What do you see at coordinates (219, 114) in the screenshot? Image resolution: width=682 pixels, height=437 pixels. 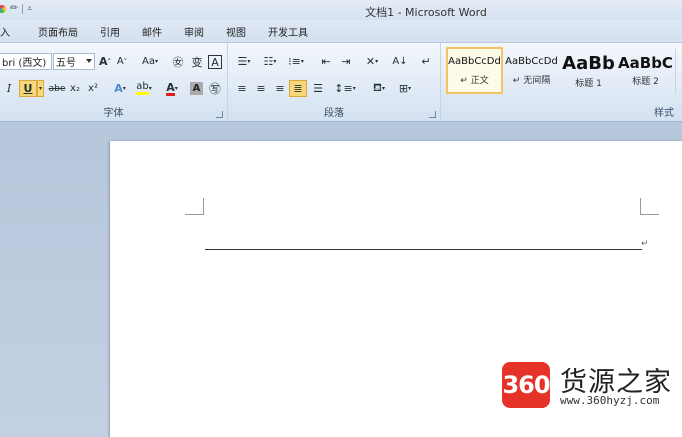 I see `font-dialog-launcher-icon` at bounding box center [219, 114].